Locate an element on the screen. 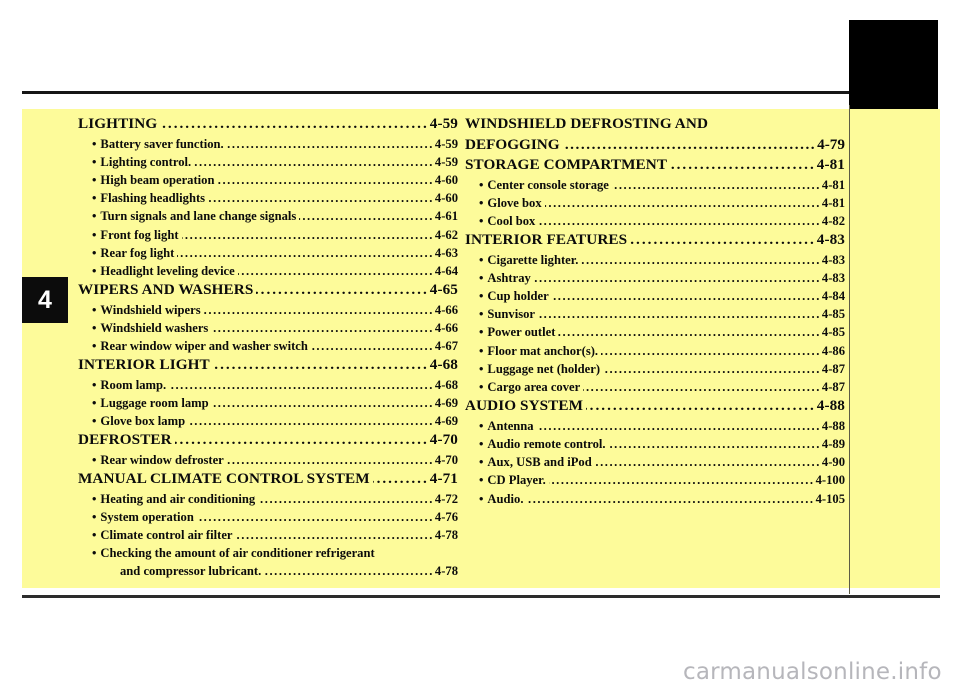 Image resolution: width=960 pixels, height=689 pixels. toc-entry-page: 4-59 is located at coordinates (446, 161).